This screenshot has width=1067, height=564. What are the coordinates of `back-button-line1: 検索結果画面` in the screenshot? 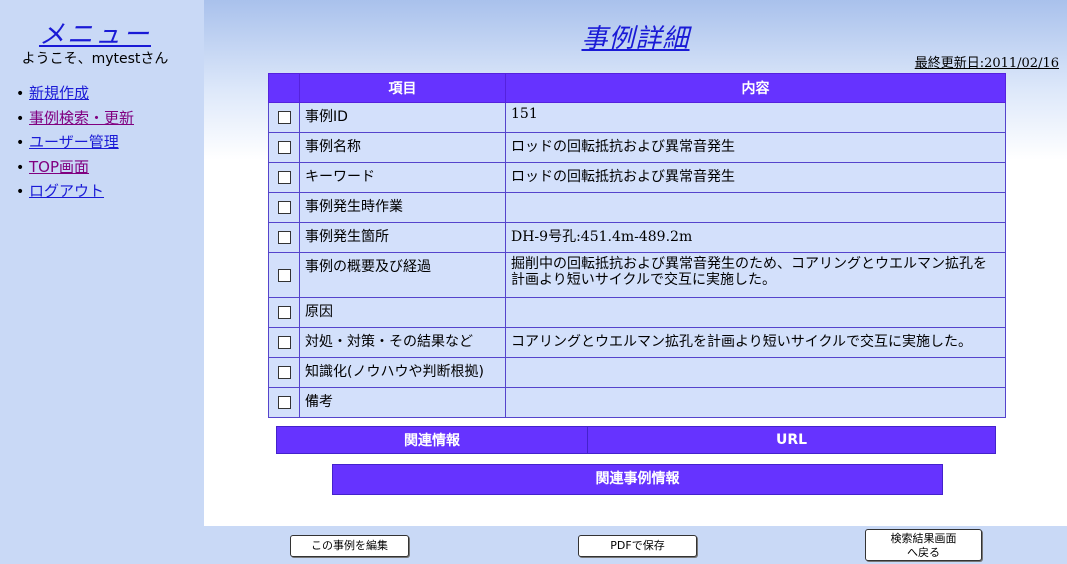 It's located at (923, 538).